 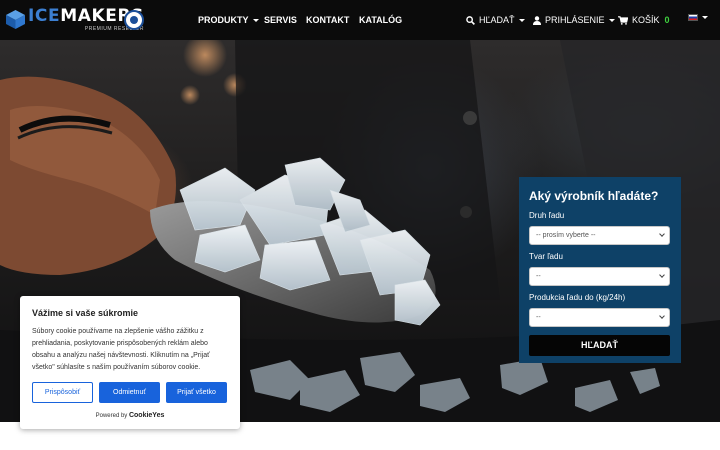 I want to click on search-icon, so click(x=470, y=20).